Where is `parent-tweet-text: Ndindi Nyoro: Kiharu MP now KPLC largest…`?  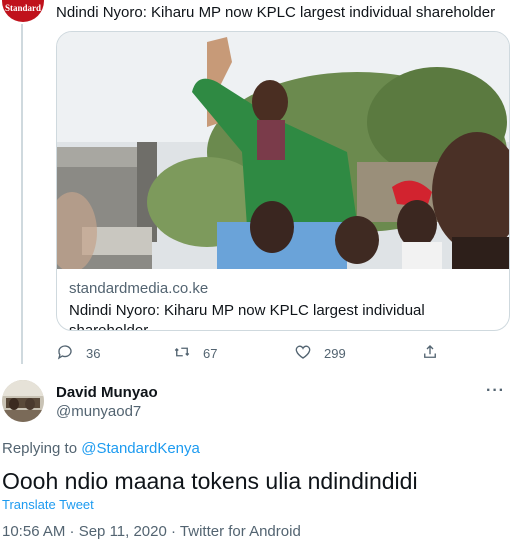
parent-tweet-text: Ndindi Nyoro: Kiharu MP now KPLC largest… is located at coordinates (276, 12).